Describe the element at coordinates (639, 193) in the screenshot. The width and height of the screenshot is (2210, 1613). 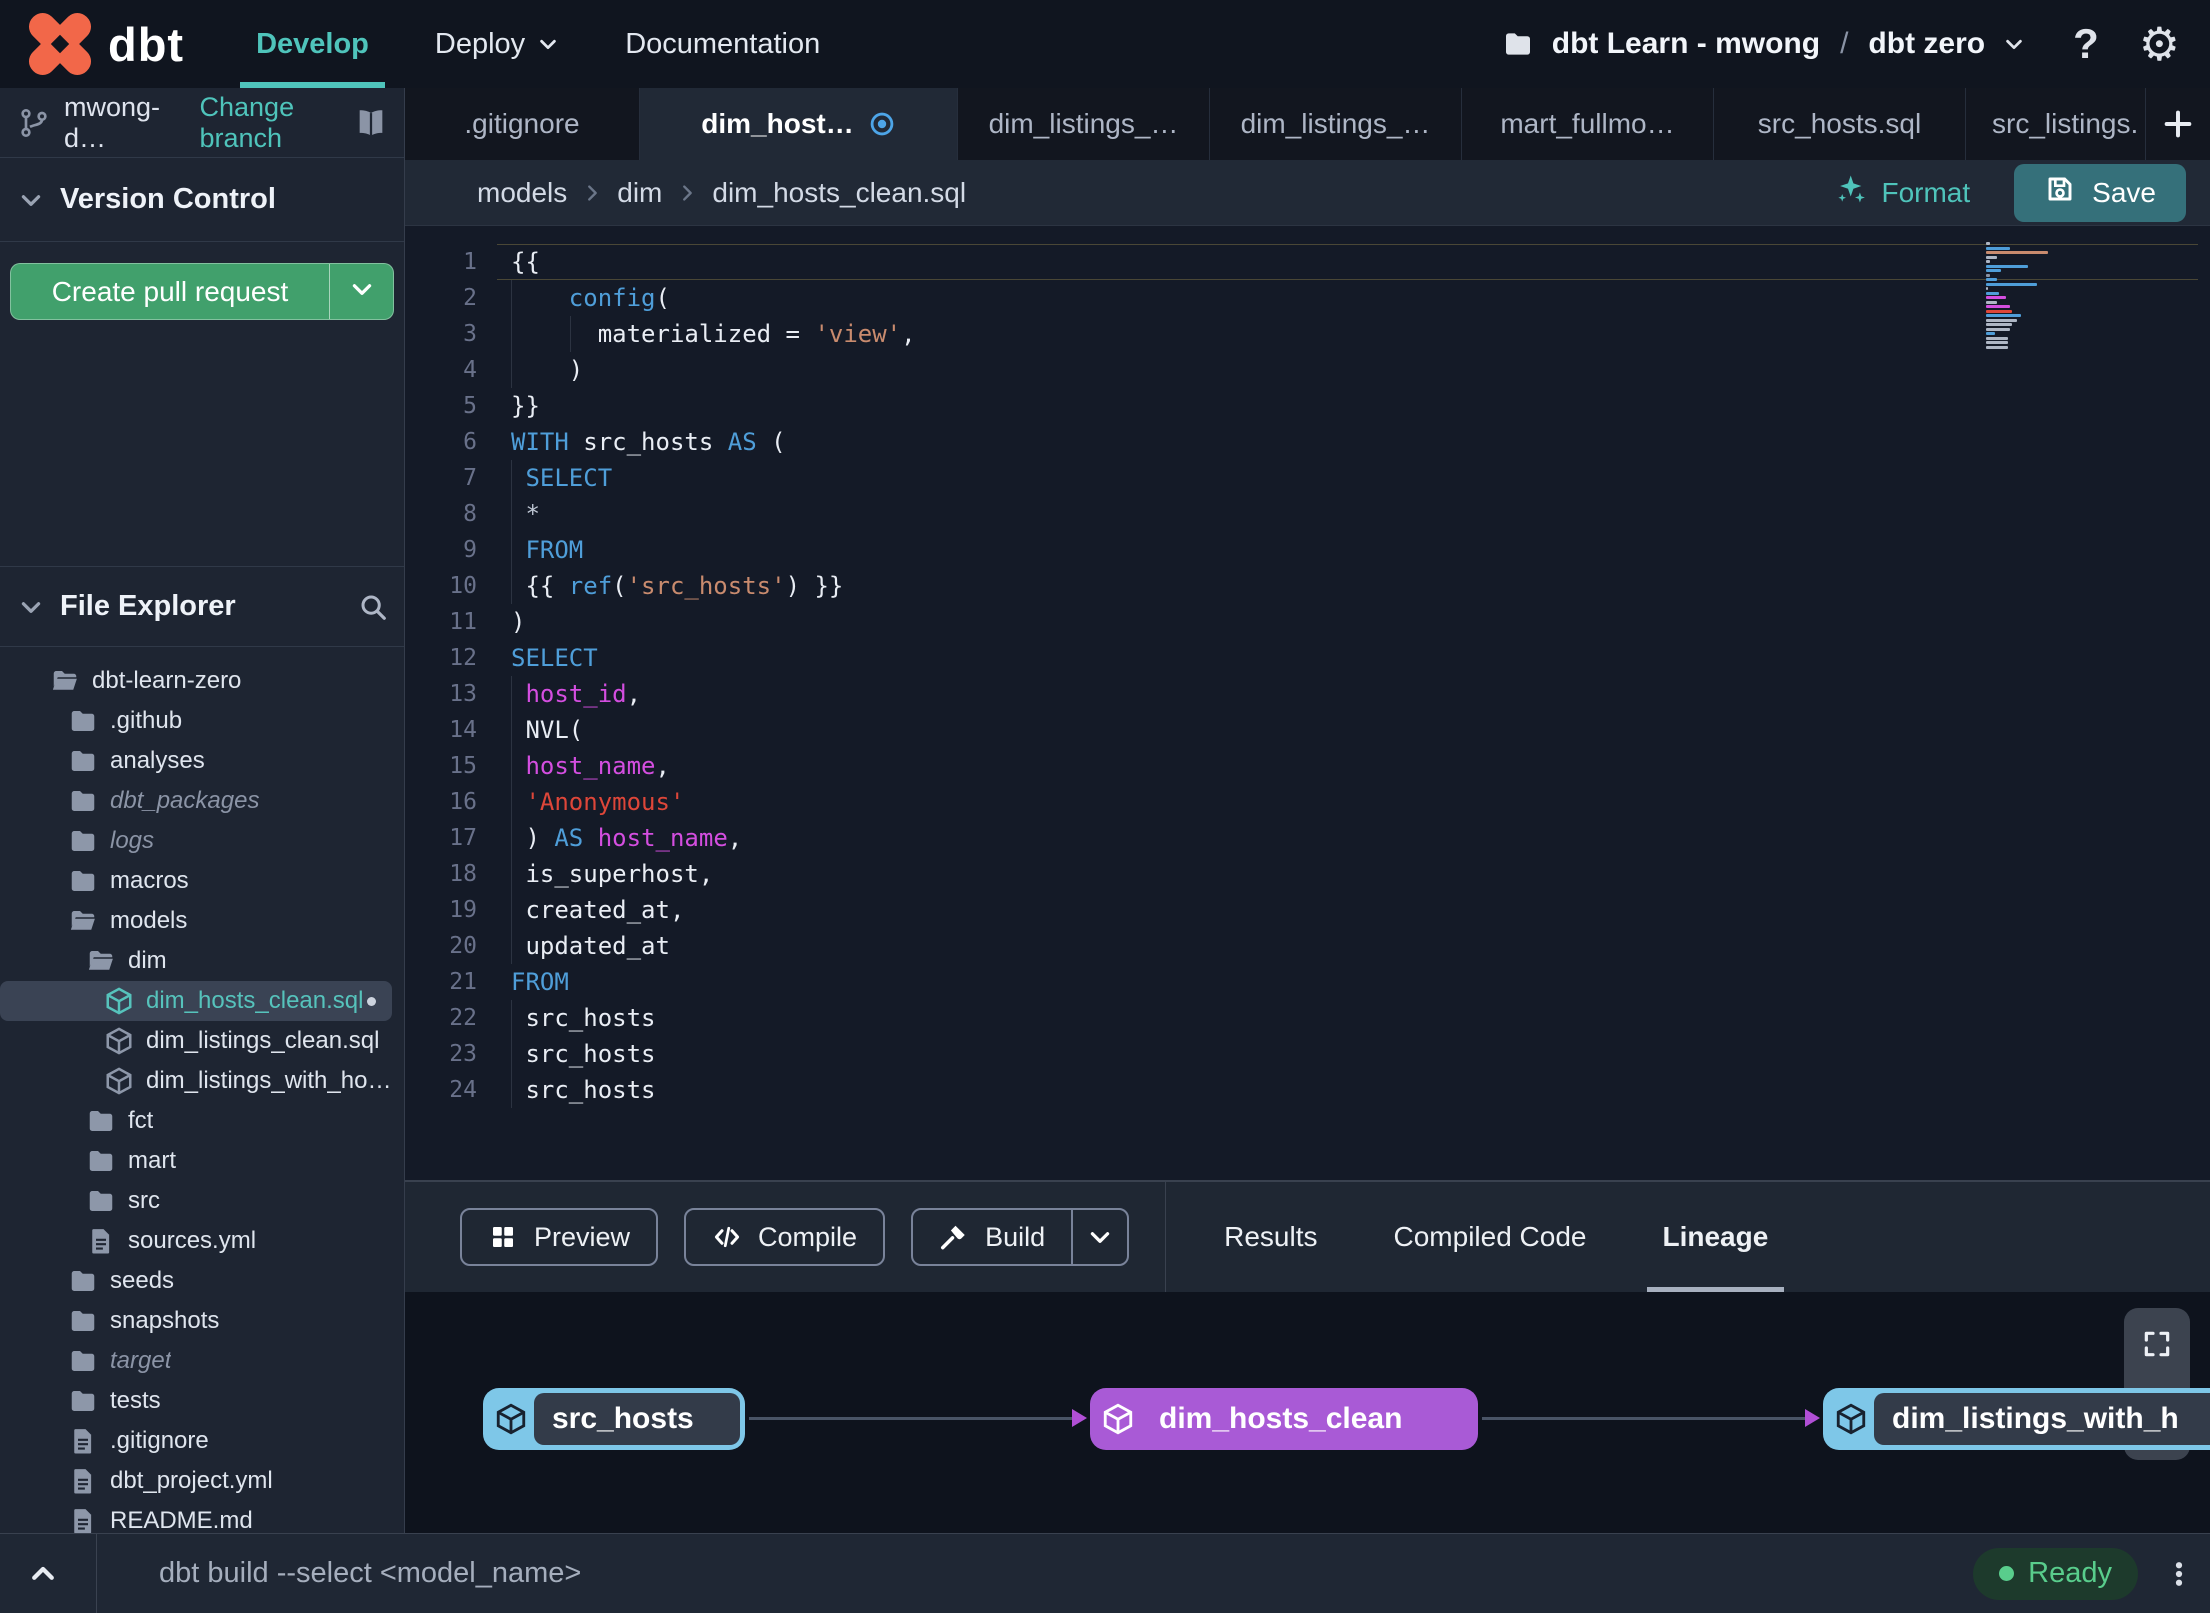
I see `breadcrumb-dim: dim` at that location.